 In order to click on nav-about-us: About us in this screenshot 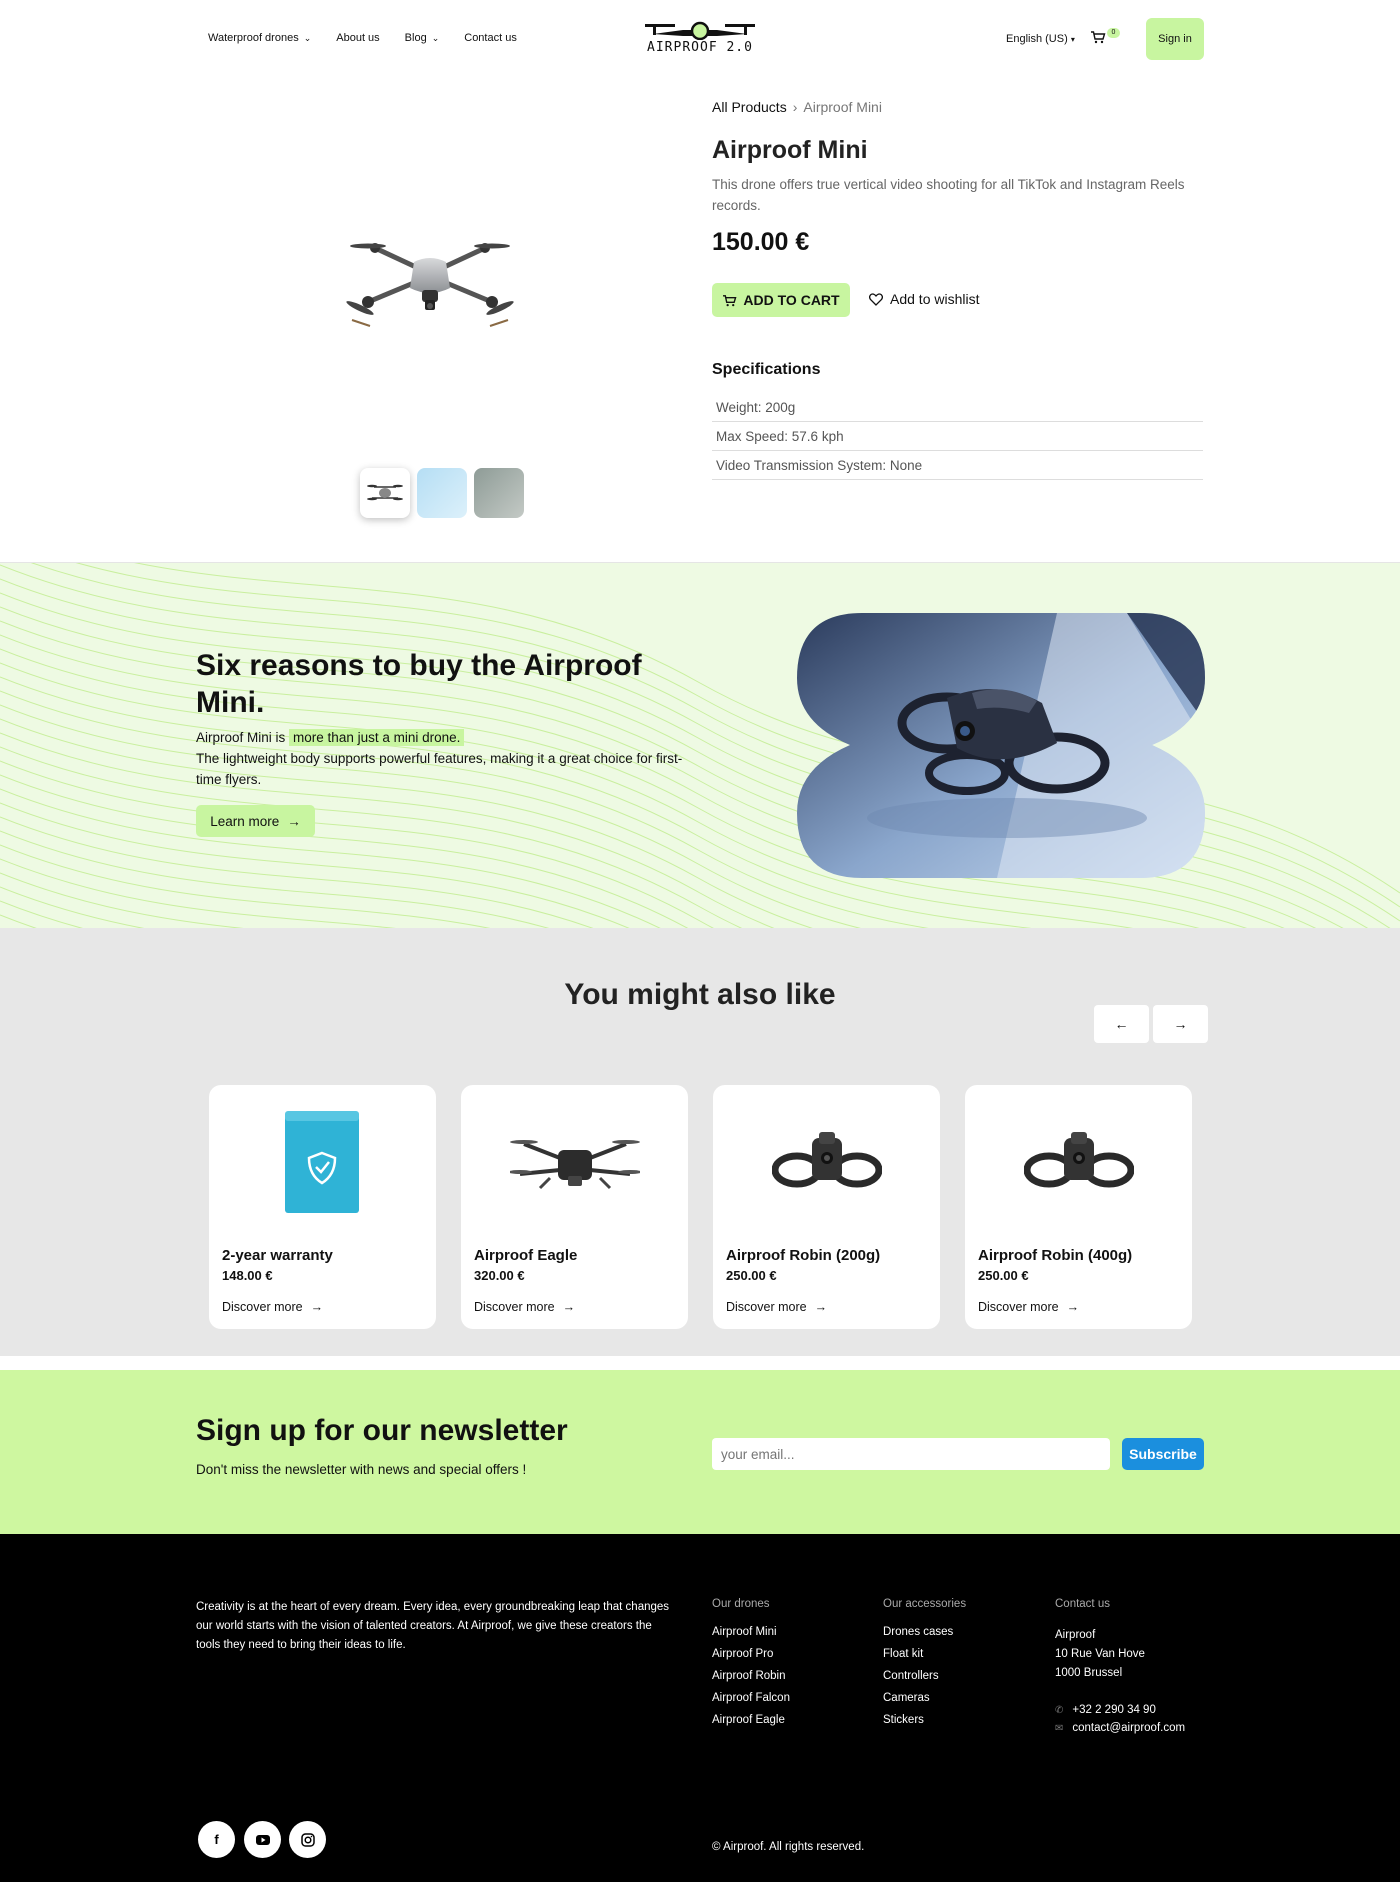, I will do `click(357, 38)`.